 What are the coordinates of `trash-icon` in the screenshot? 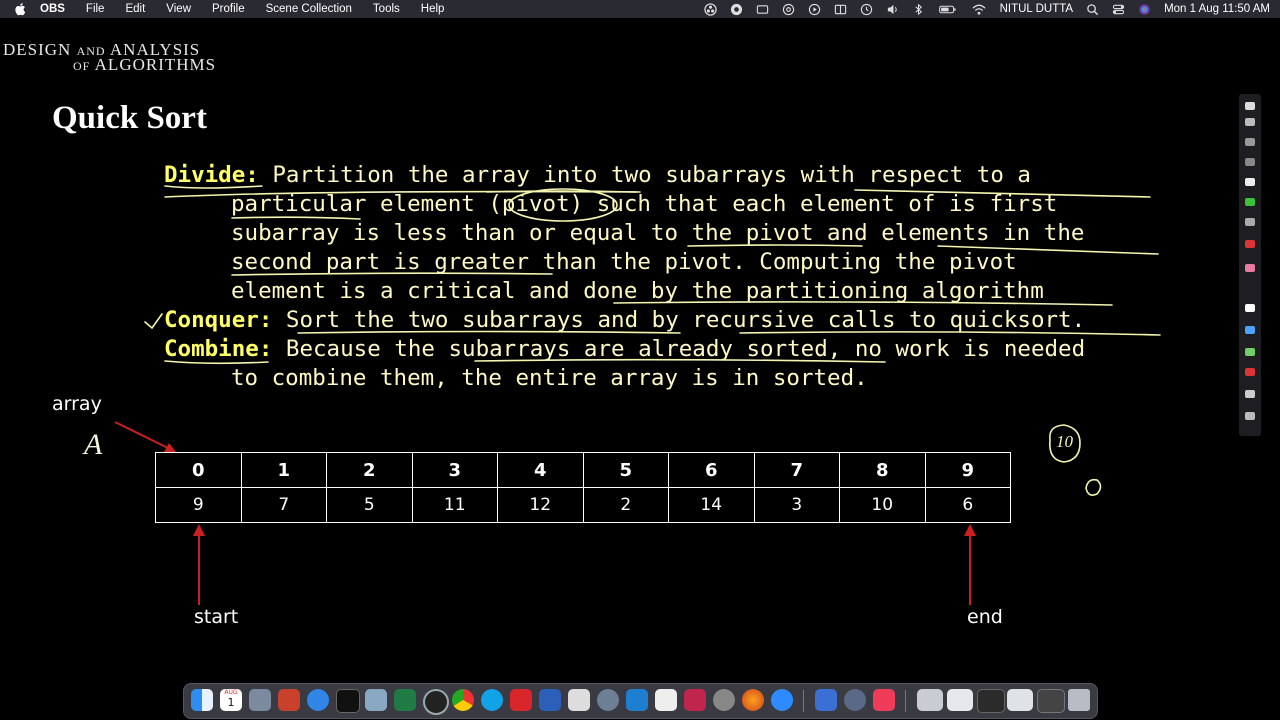 It's located at (1079, 700).